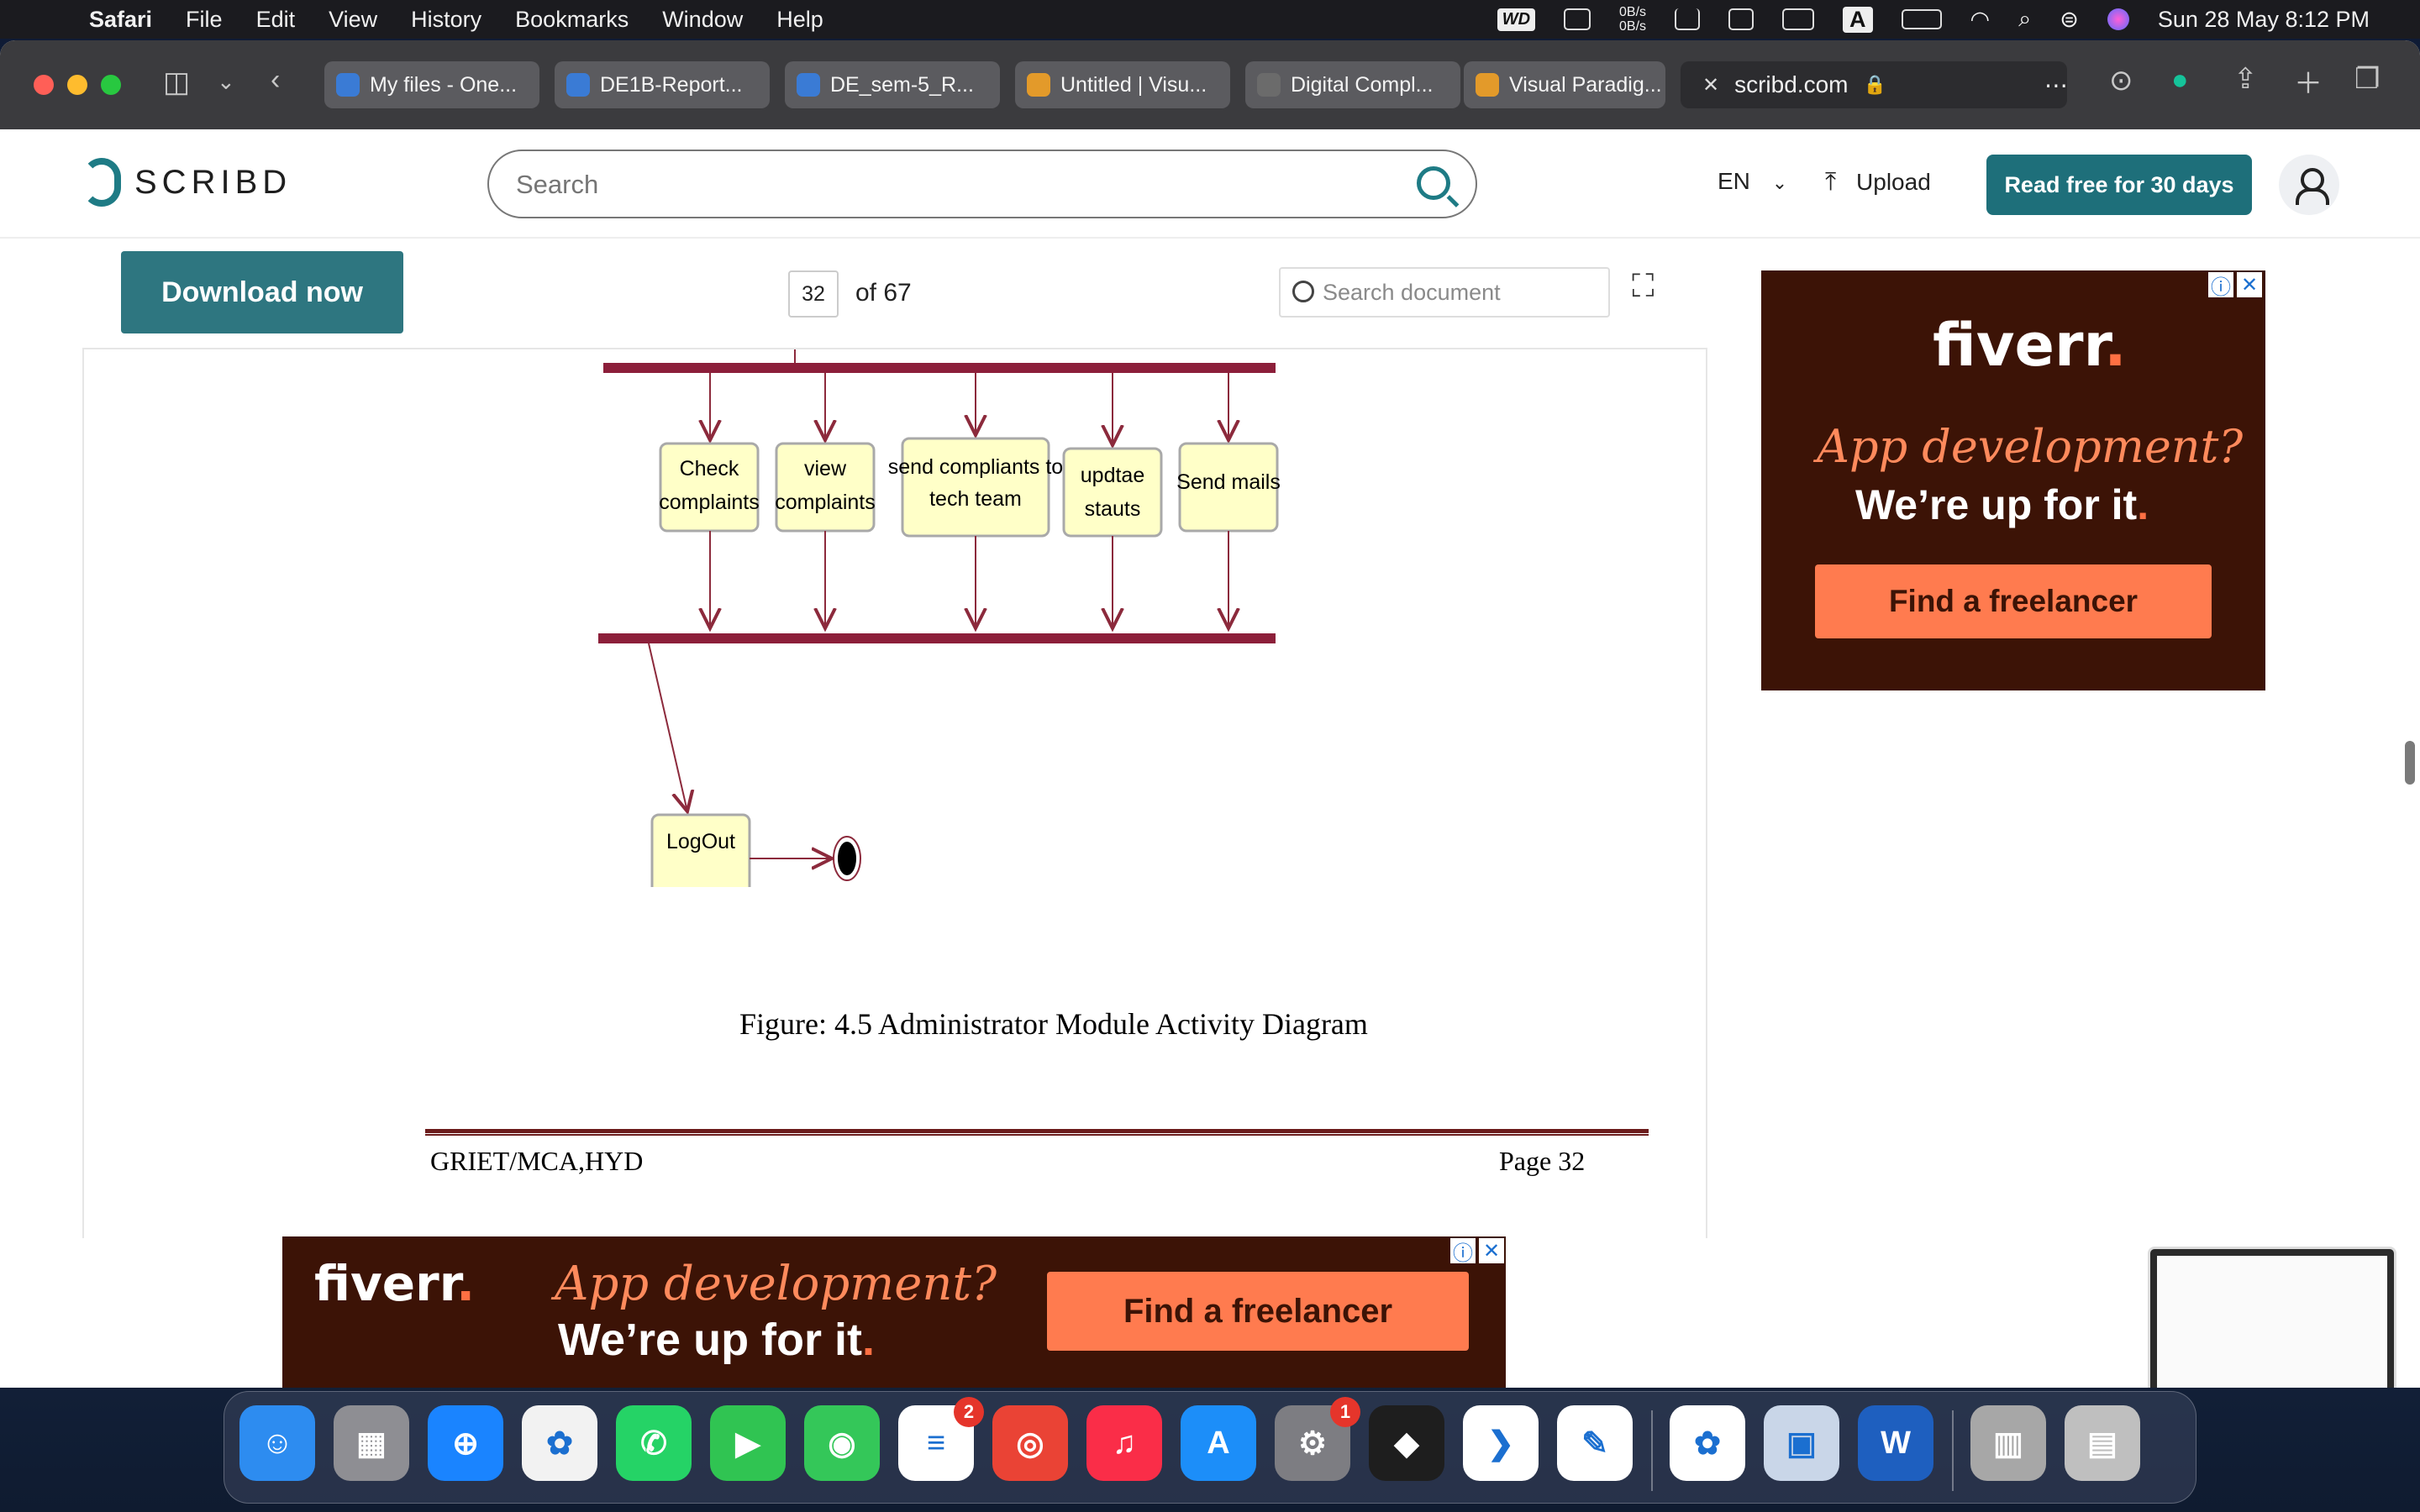 This screenshot has width=2420, height=1512. Describe the element at coordinates (1922, 19) in the screenshot. I see `battery-icon` at that location.